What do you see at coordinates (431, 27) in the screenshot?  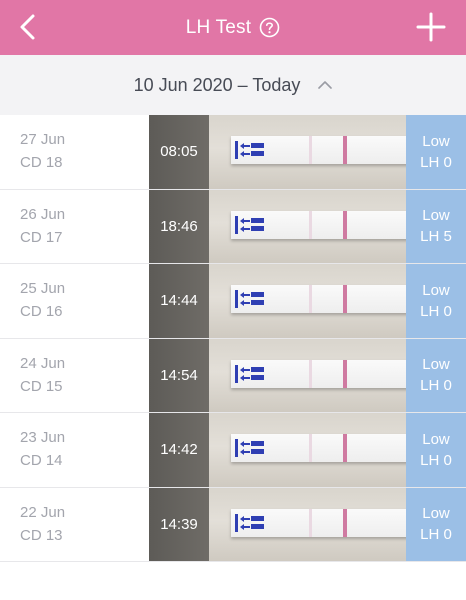 I see `plus-icon` at bounding box center [431, 27].